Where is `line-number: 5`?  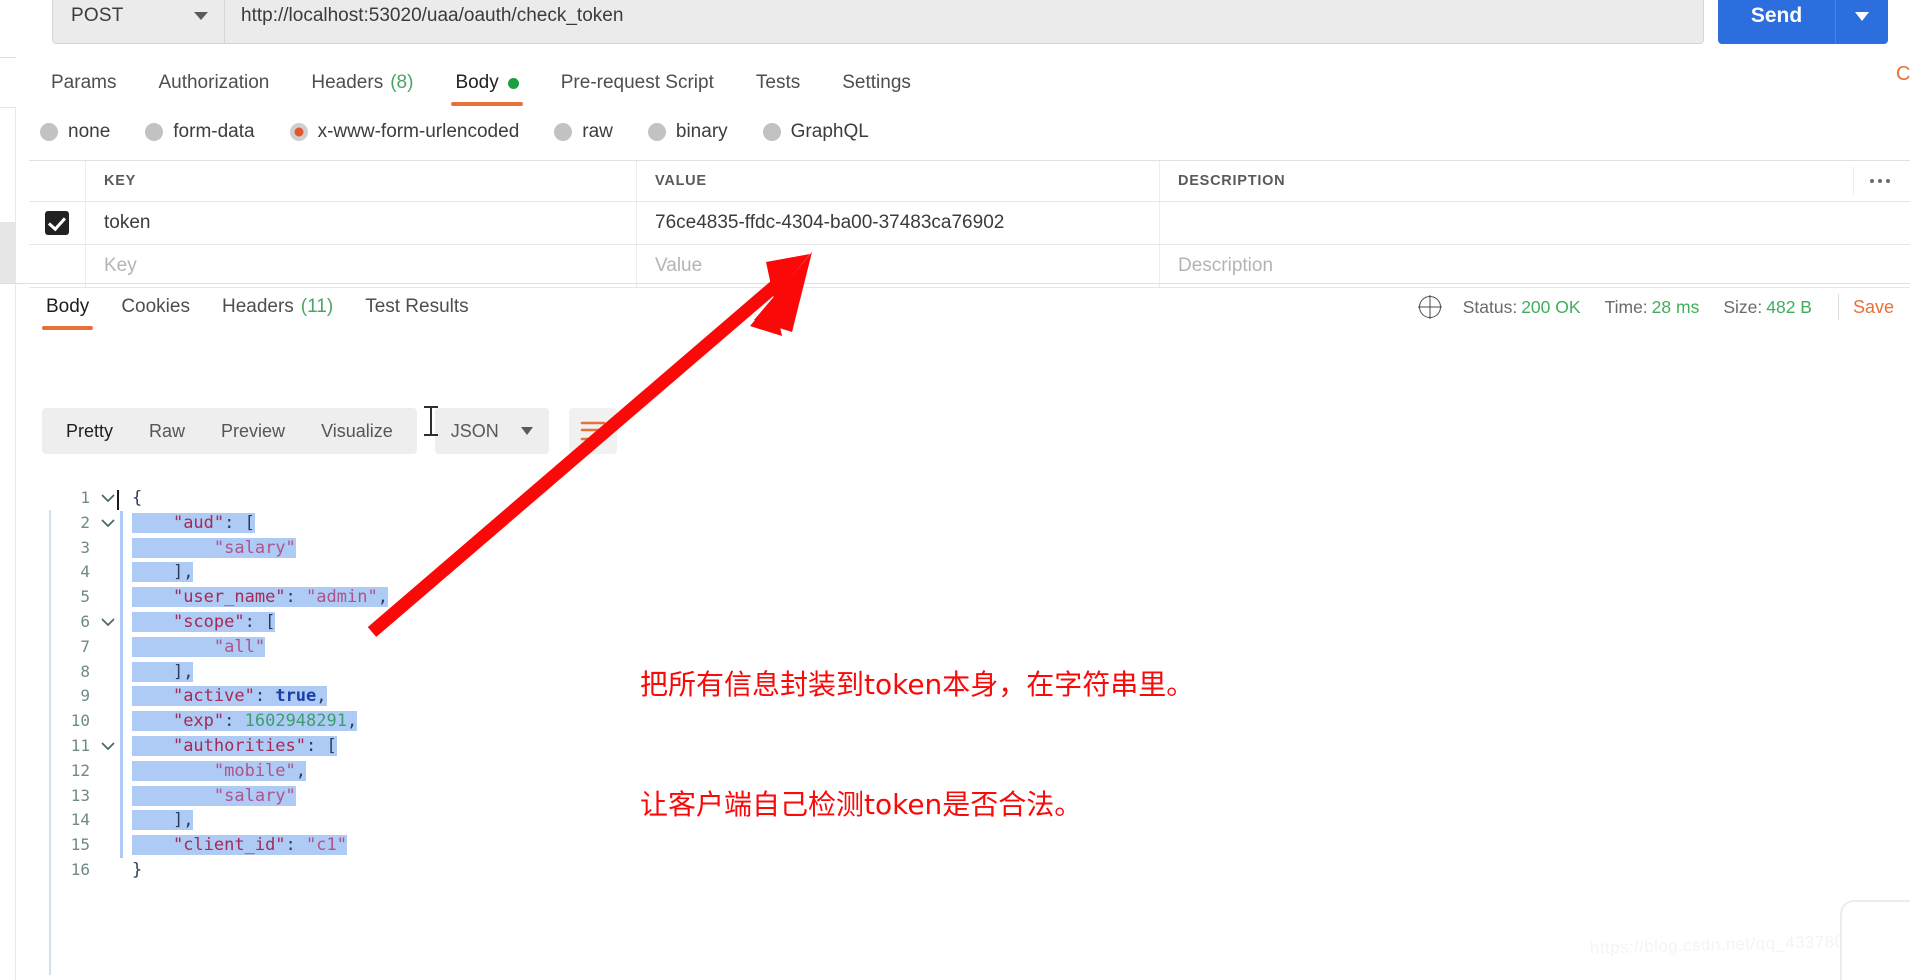 line-number: 5 is located at coordinates (85, 597).